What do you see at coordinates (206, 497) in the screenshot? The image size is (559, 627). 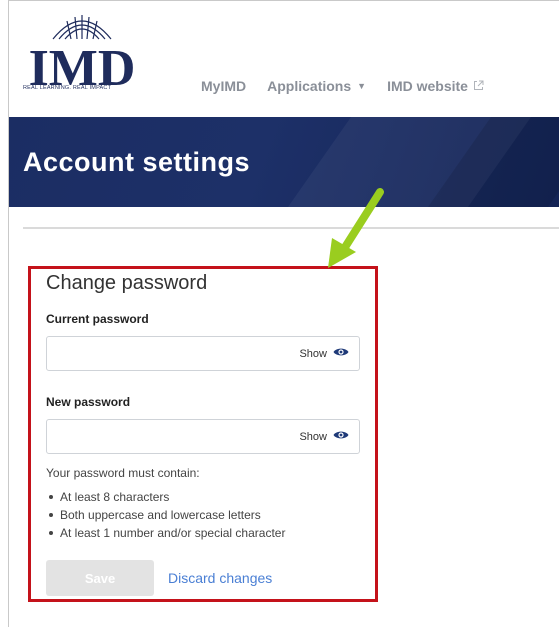 I see `requirement-item: At least 8 characters` at bounding box center [206, 497].